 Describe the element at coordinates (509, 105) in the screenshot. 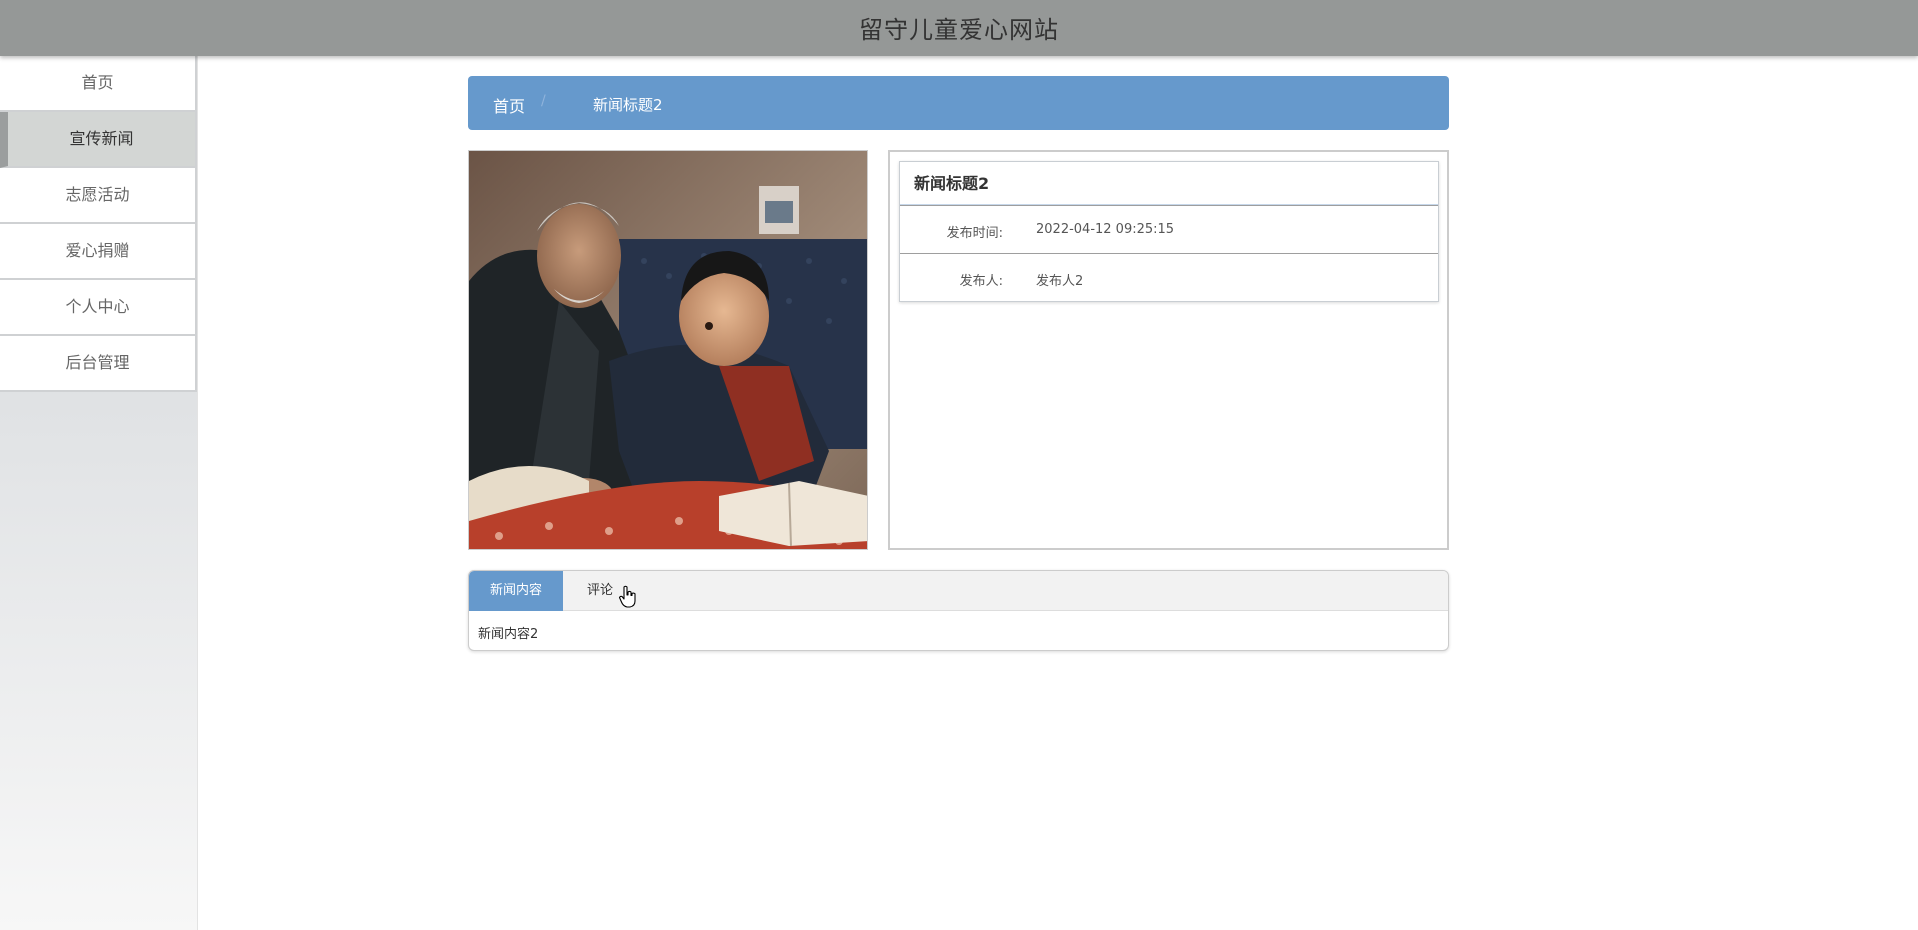

I see `breadcrumb-home-link: 首页` at that location.